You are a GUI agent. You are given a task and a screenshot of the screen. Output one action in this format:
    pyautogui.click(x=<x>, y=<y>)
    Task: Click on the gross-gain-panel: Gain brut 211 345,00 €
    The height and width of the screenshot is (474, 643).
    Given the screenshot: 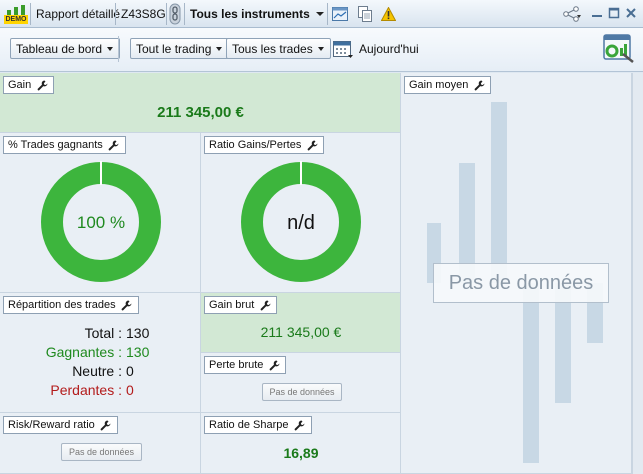 What is the action you would take?
    pyautogui.click(x=301, y=323)
    